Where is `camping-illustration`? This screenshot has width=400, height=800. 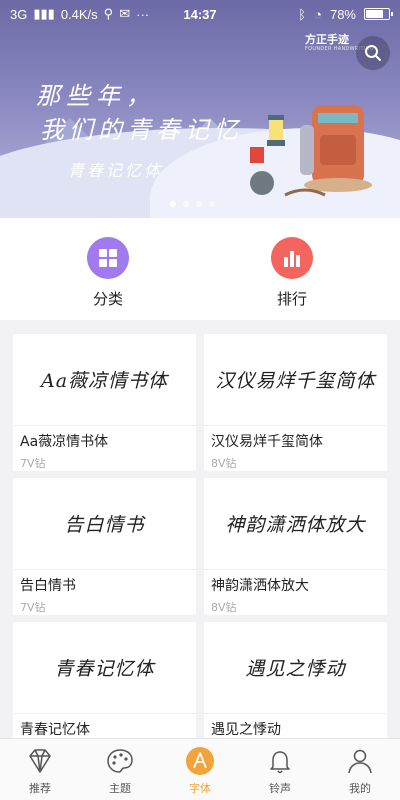 camping-illustration is located at coordinates (311, 151).